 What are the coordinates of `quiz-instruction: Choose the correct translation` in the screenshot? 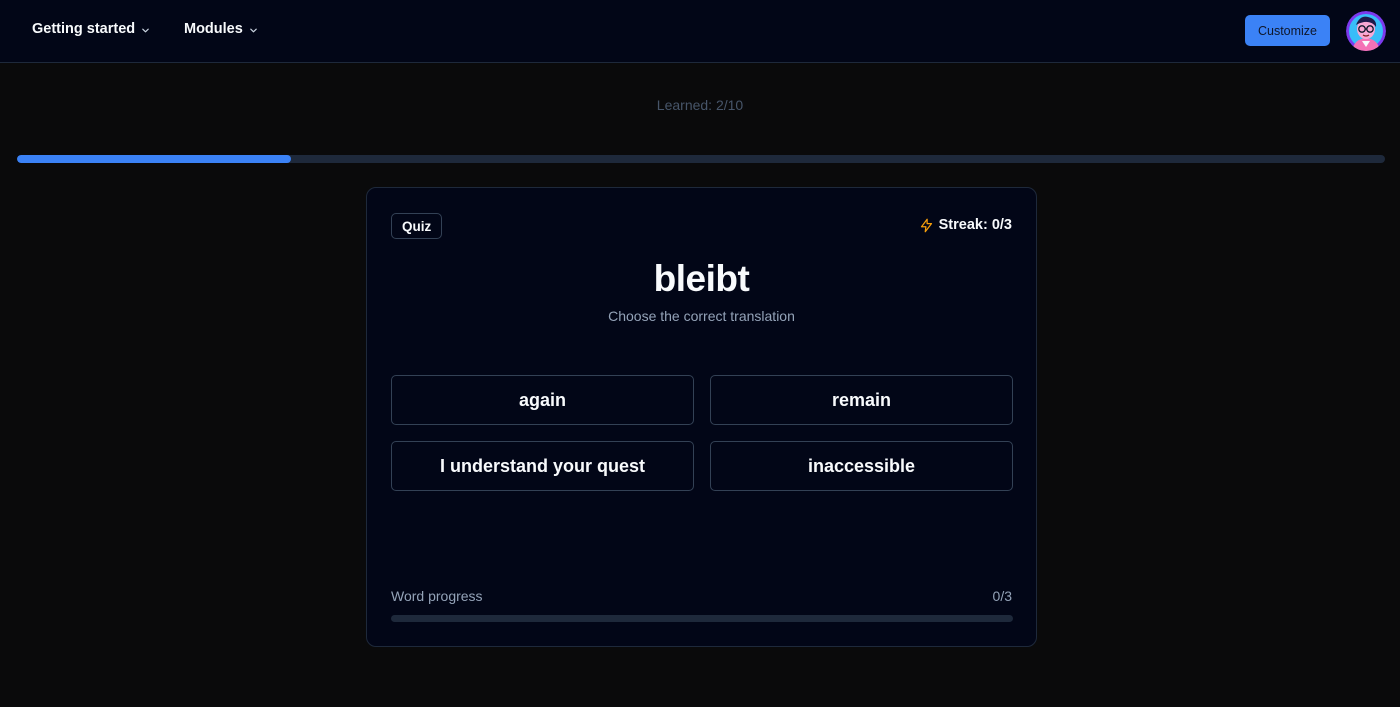 It's located at (701, 316).